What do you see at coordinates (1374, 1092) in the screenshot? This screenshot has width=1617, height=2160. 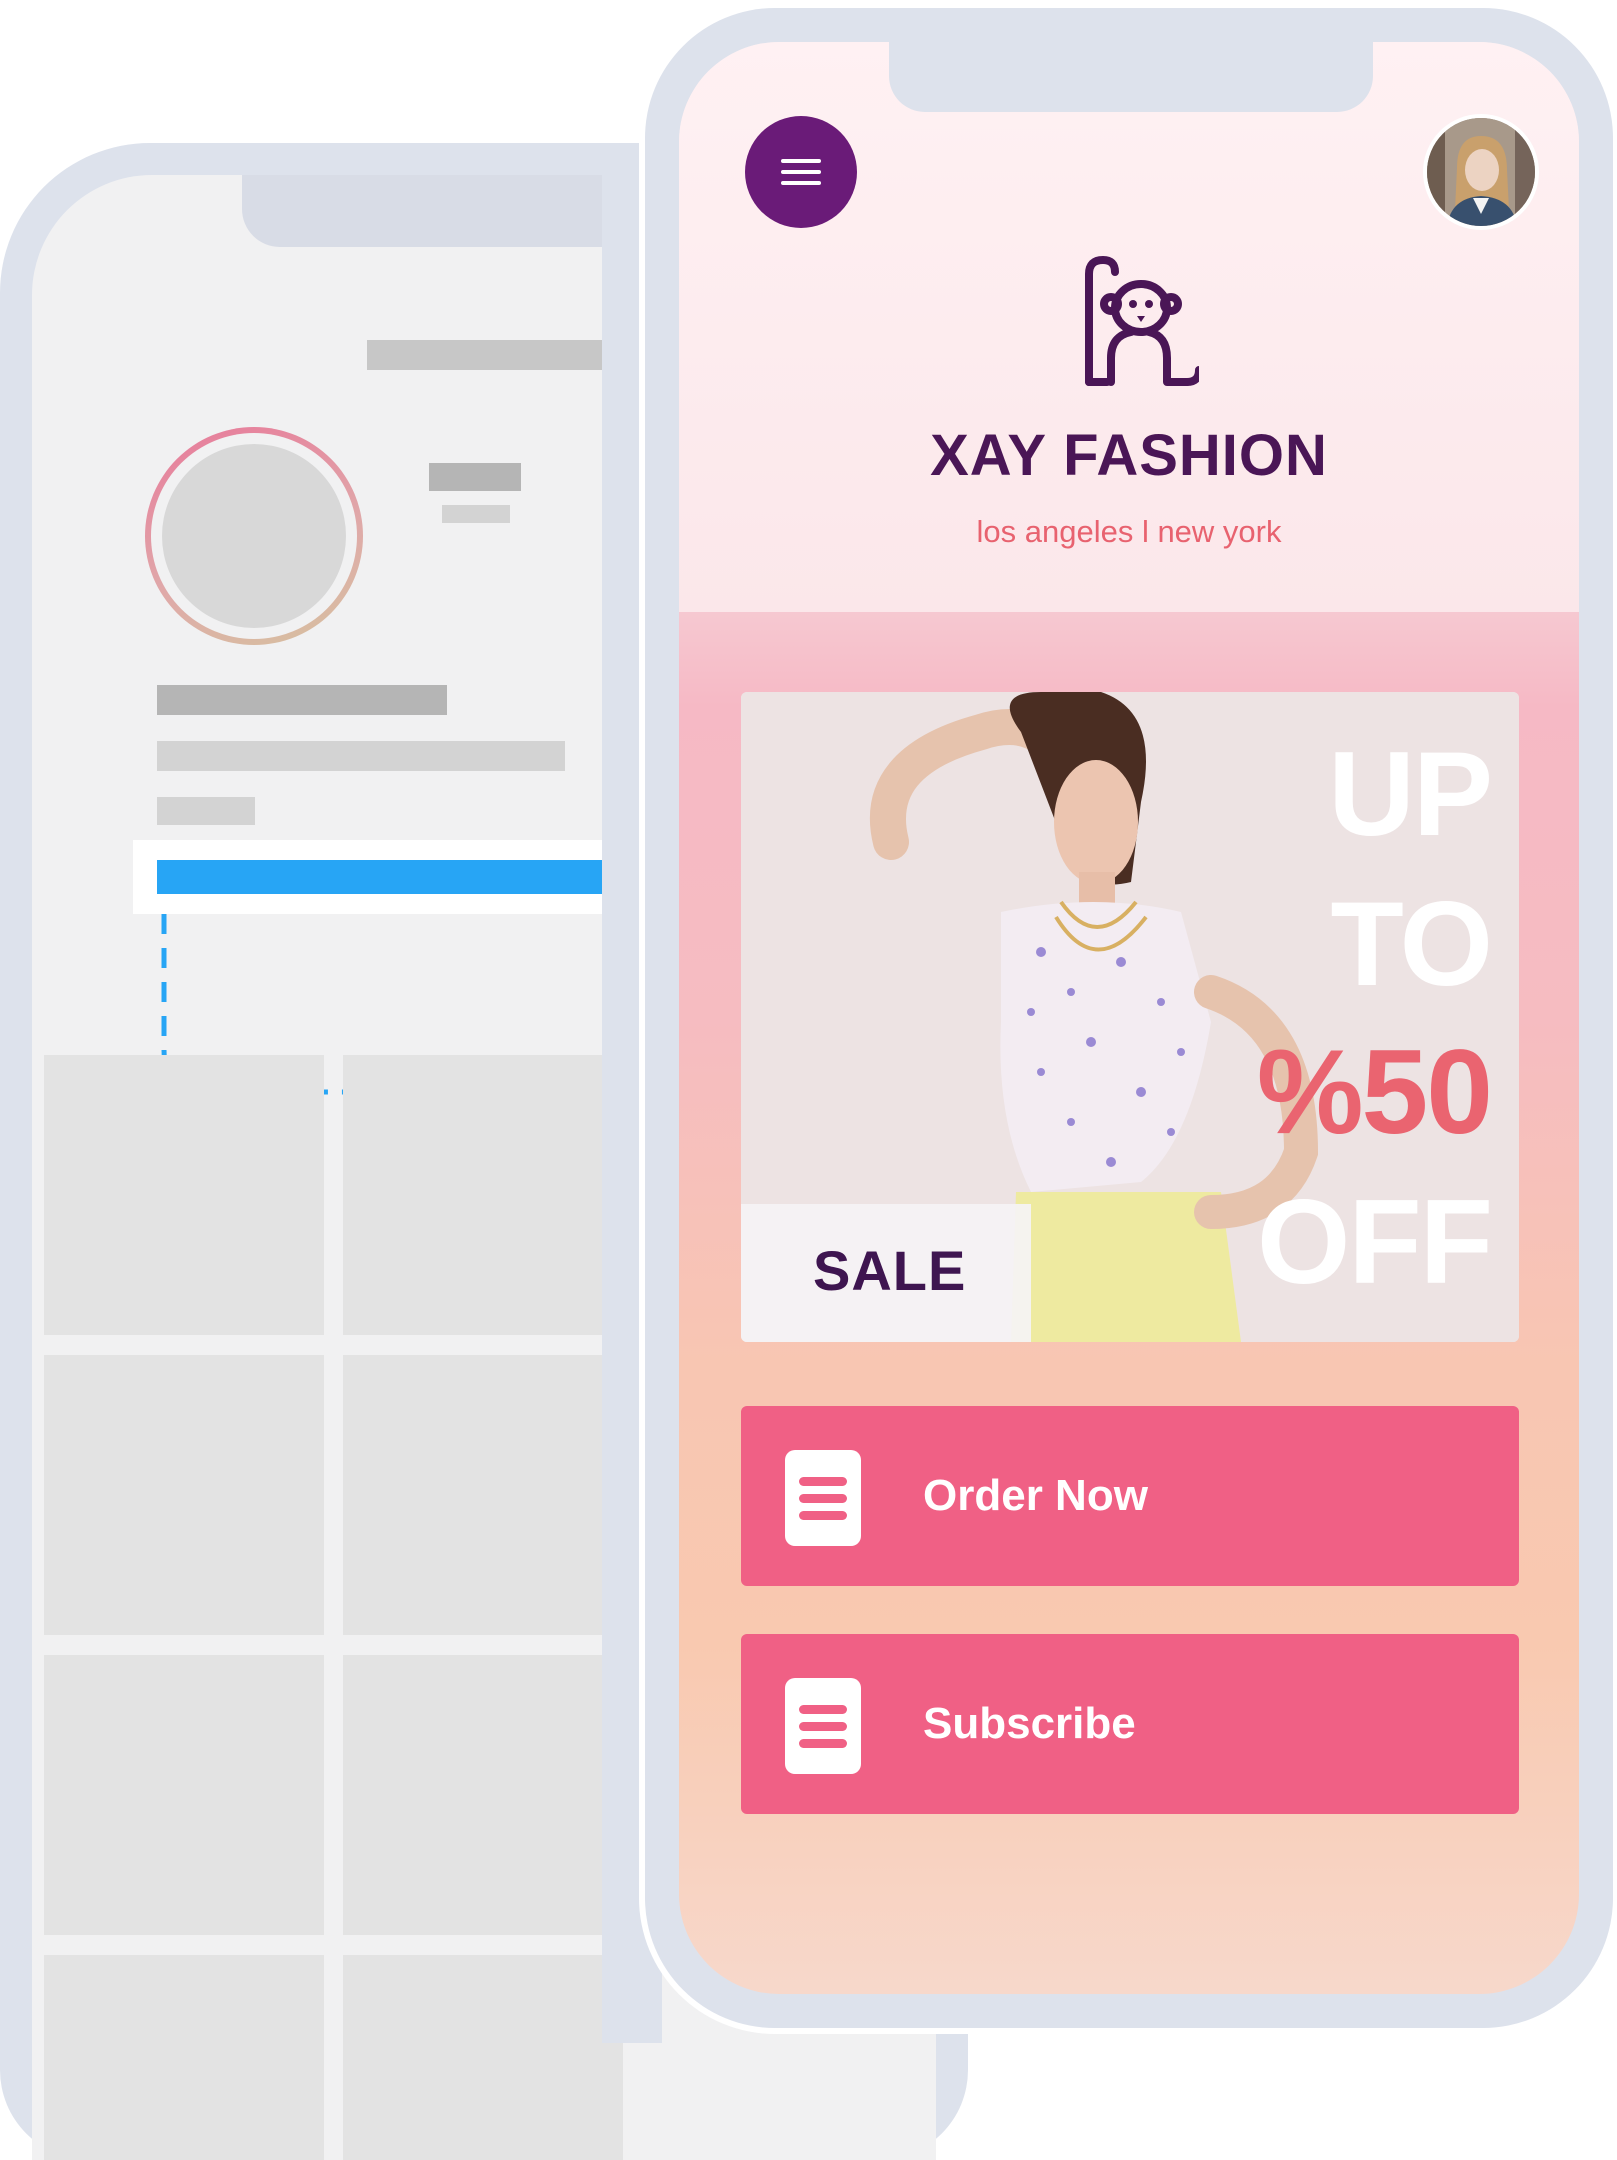 I see `promo-line-percent: %50` at bounding box center [1374, 1092].